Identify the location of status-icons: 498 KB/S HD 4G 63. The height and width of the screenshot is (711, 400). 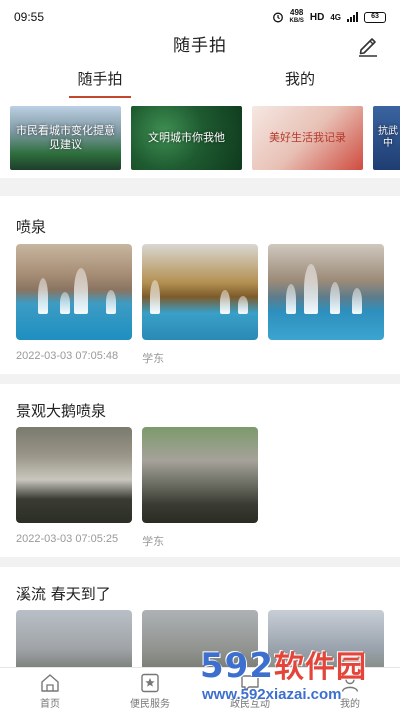
(329, 17).